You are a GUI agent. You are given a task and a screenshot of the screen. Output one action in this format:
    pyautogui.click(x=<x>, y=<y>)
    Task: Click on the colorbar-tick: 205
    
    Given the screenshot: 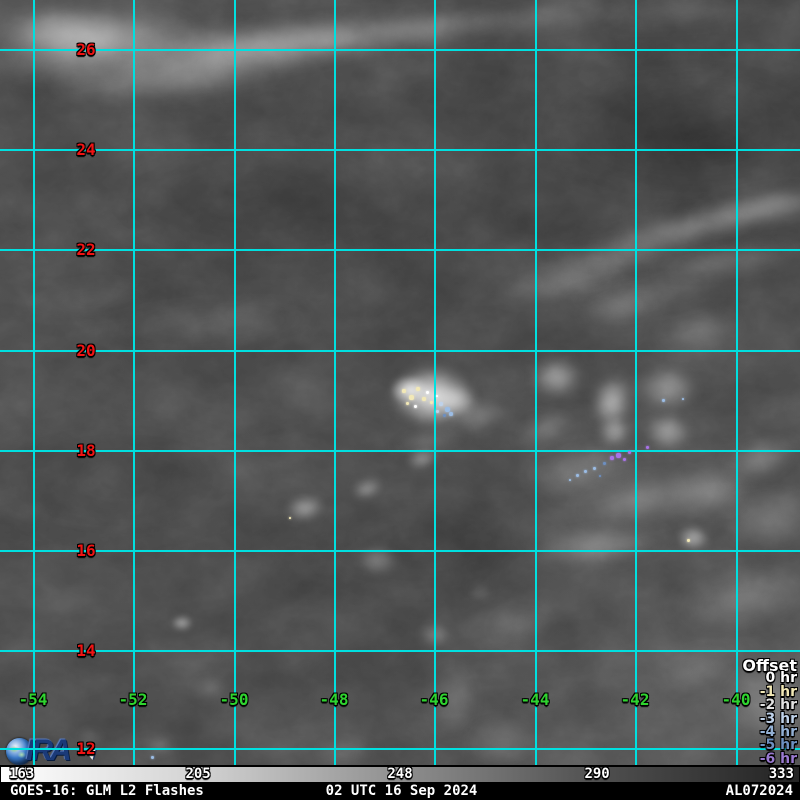 What is the action you would take?
    pyautogui.click(x=198, y=774)
    